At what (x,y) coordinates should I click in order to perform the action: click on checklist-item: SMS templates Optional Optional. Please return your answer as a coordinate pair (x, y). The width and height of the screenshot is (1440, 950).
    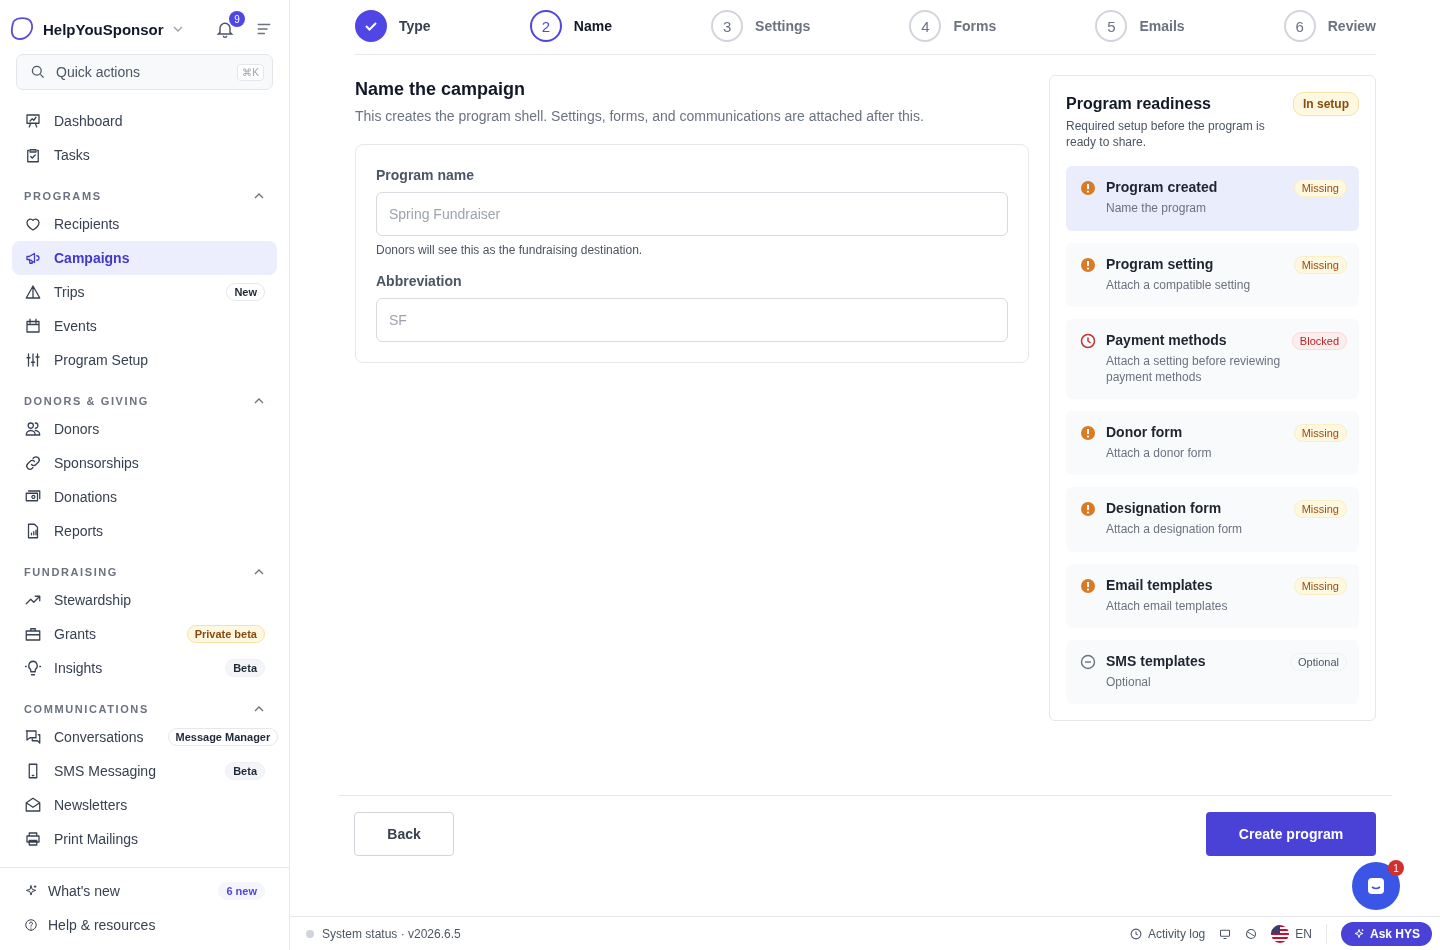
    Looking at the image, I should click on (1212, 671).